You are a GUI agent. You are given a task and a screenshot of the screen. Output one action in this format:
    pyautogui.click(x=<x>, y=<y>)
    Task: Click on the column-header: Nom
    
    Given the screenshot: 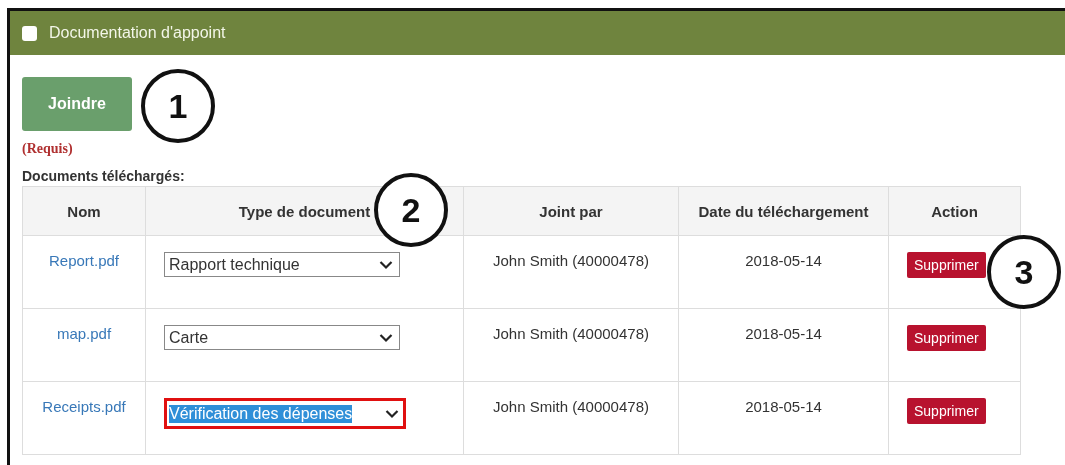 What is the action you would take?
    pyautogui.click(x=84, y=211)
    